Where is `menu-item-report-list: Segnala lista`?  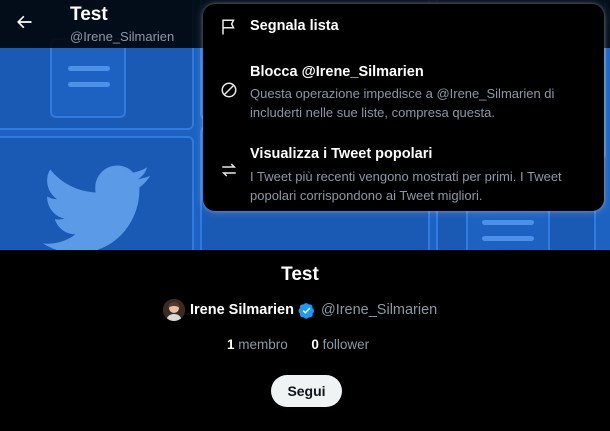
menu-item-report-list: Segnala lista is located at coordinates (403, 26).